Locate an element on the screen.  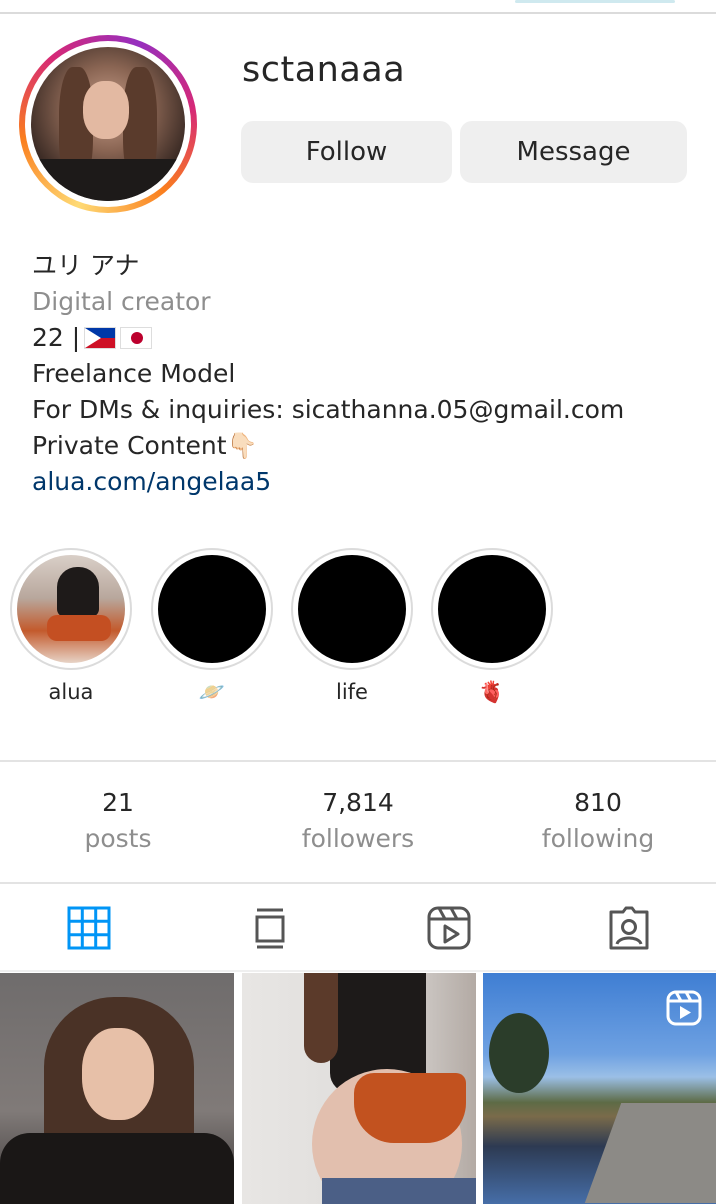
profile-avatar is located at coordinates (108, 124).